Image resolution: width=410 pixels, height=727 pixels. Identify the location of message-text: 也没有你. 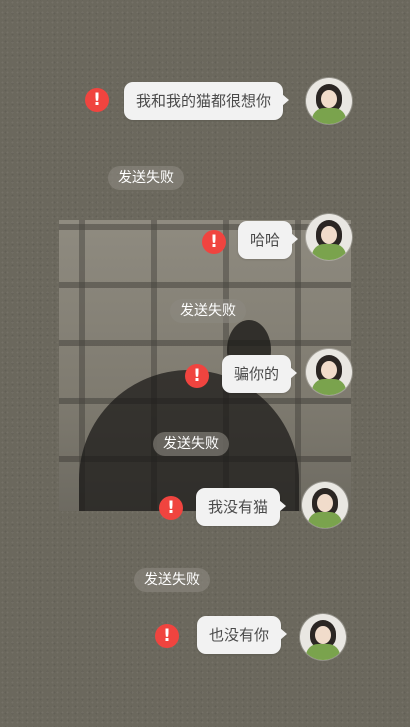
(239, 634).